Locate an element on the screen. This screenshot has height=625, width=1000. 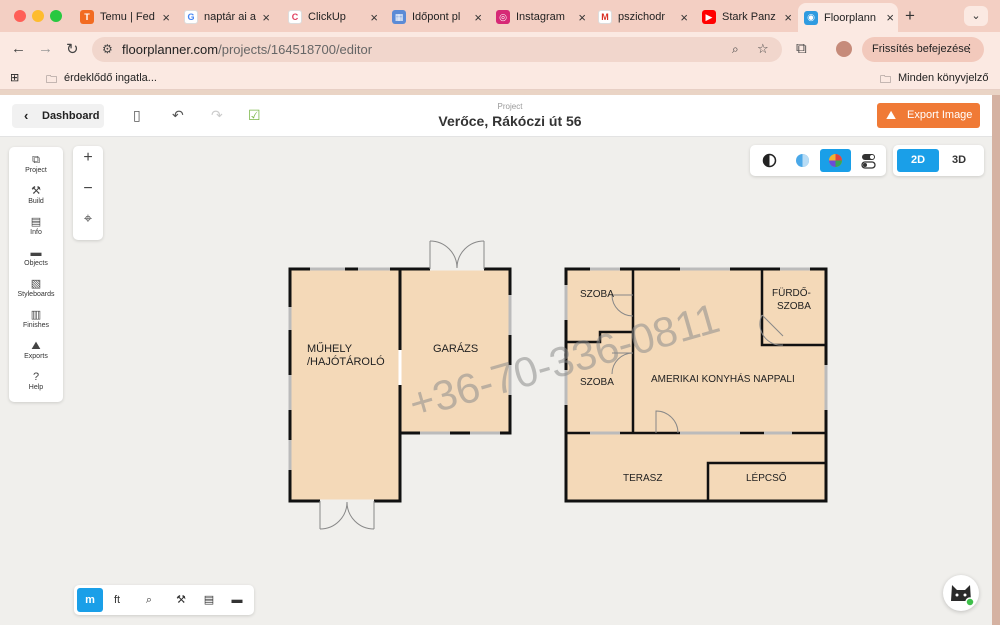
sidebar-item-finishes: ▥ Finishes is located at coordinates (36, 319).